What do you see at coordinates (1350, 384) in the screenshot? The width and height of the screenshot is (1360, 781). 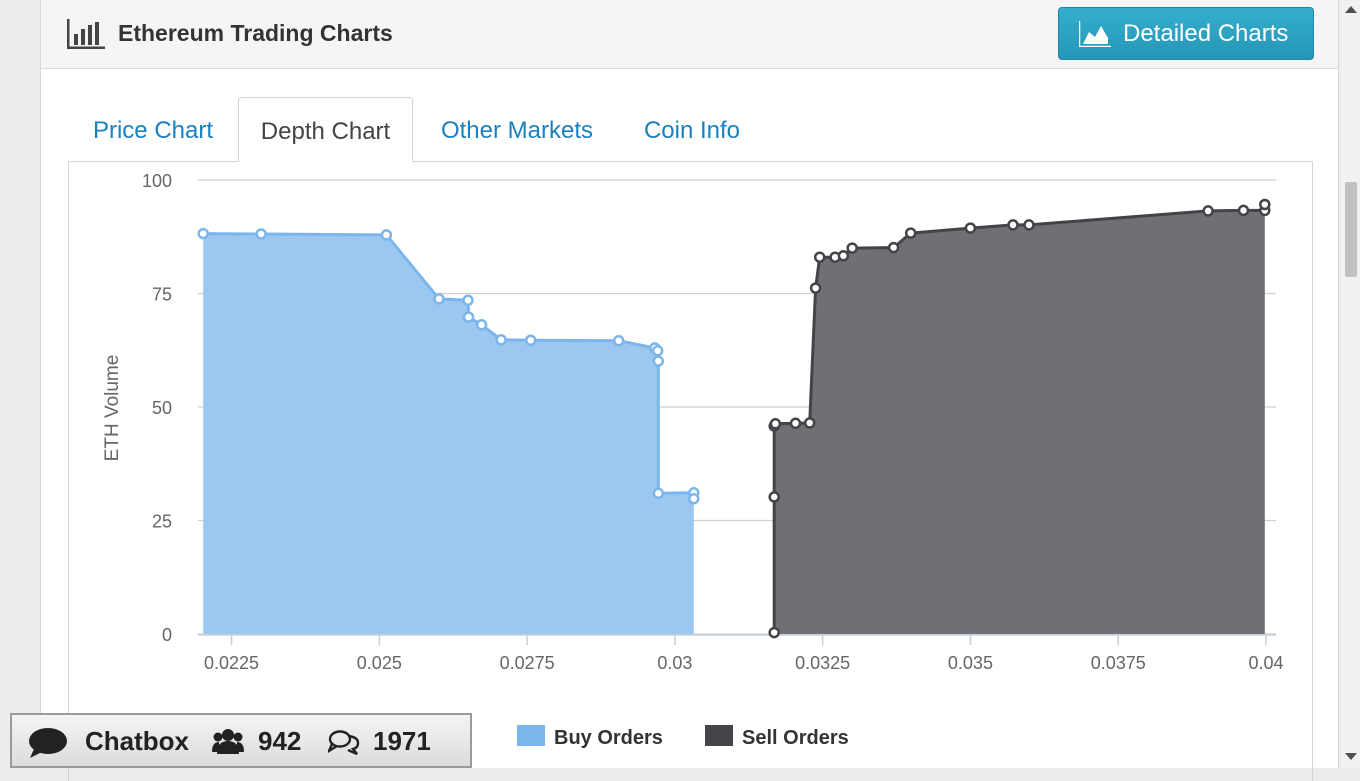 I see `page-scrollbar` at bounding box center [1350, 384].